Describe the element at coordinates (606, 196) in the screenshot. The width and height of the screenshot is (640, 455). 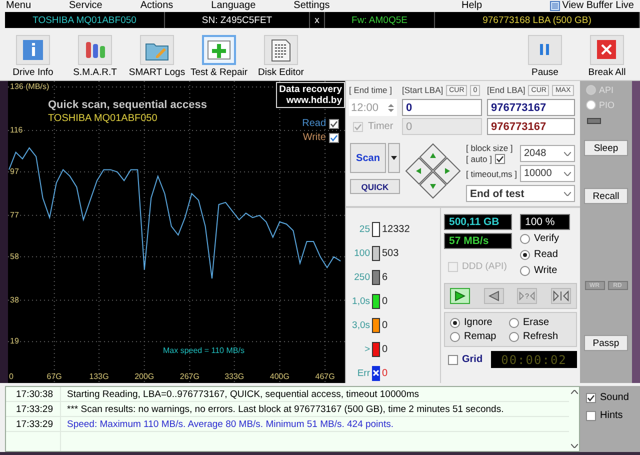
I see `recall-button: Recall` at that location.